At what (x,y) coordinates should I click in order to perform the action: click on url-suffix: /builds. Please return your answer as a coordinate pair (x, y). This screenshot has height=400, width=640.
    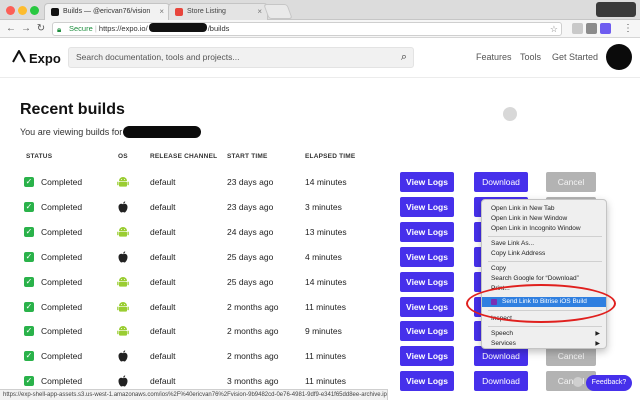
    Looking at the image, I should click on (218, 28).